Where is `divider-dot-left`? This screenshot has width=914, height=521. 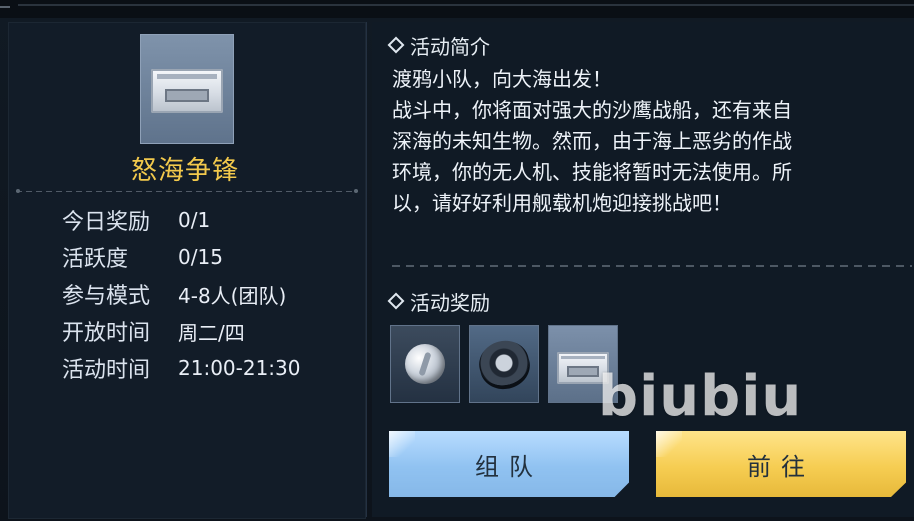
divider-dot-left is located at coordinates (18, 191).